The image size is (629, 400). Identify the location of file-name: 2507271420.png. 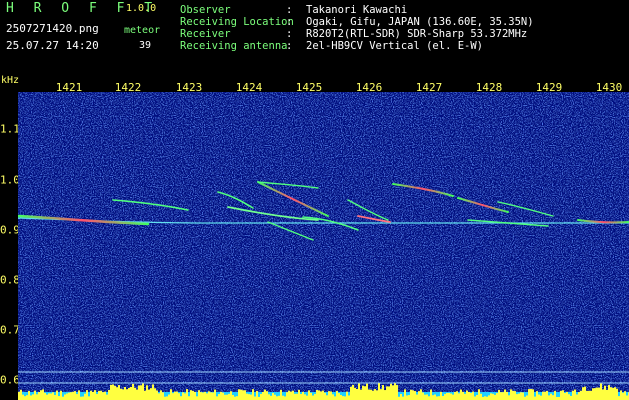
(52, 28).